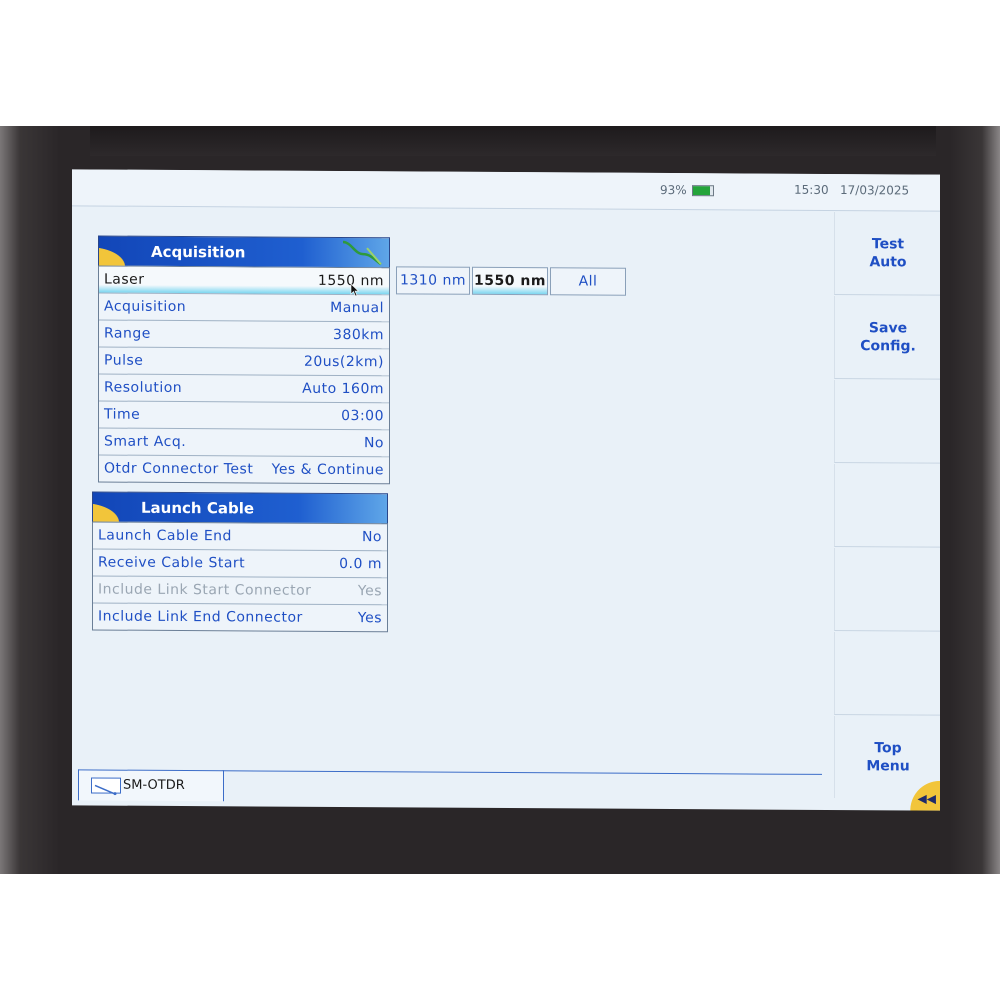  I want to click on bezel-top, so click(500, 141).